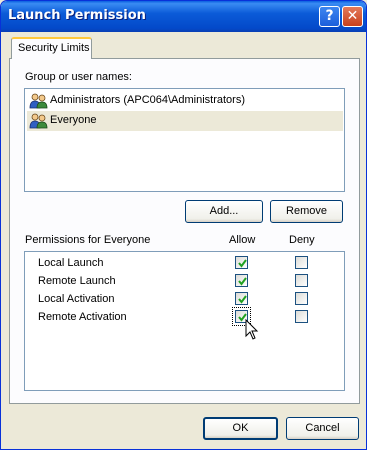 This screenshot has width=367, height=450. What do you see at coordinates (77, 281) in the screenshot?
I see `perm-label-remote-launch: Remote Launch` at bounding box center [77, 281].